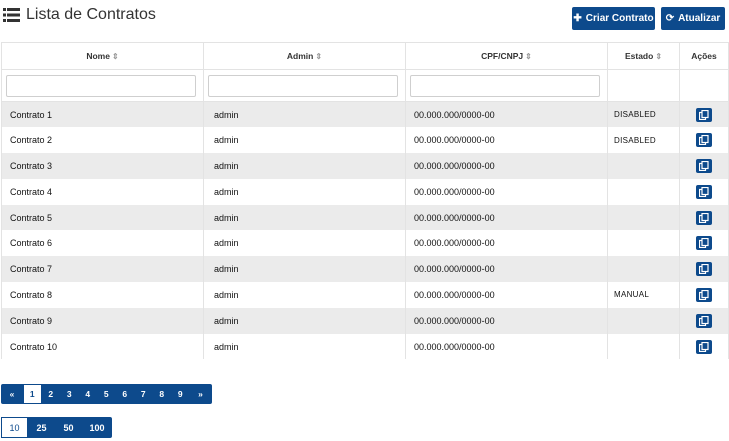 The height and width of the screenshot is (441, 729). I want to click on table-row: Contrato 10 admin 00.000.000/0000-00, so click(365, 346).